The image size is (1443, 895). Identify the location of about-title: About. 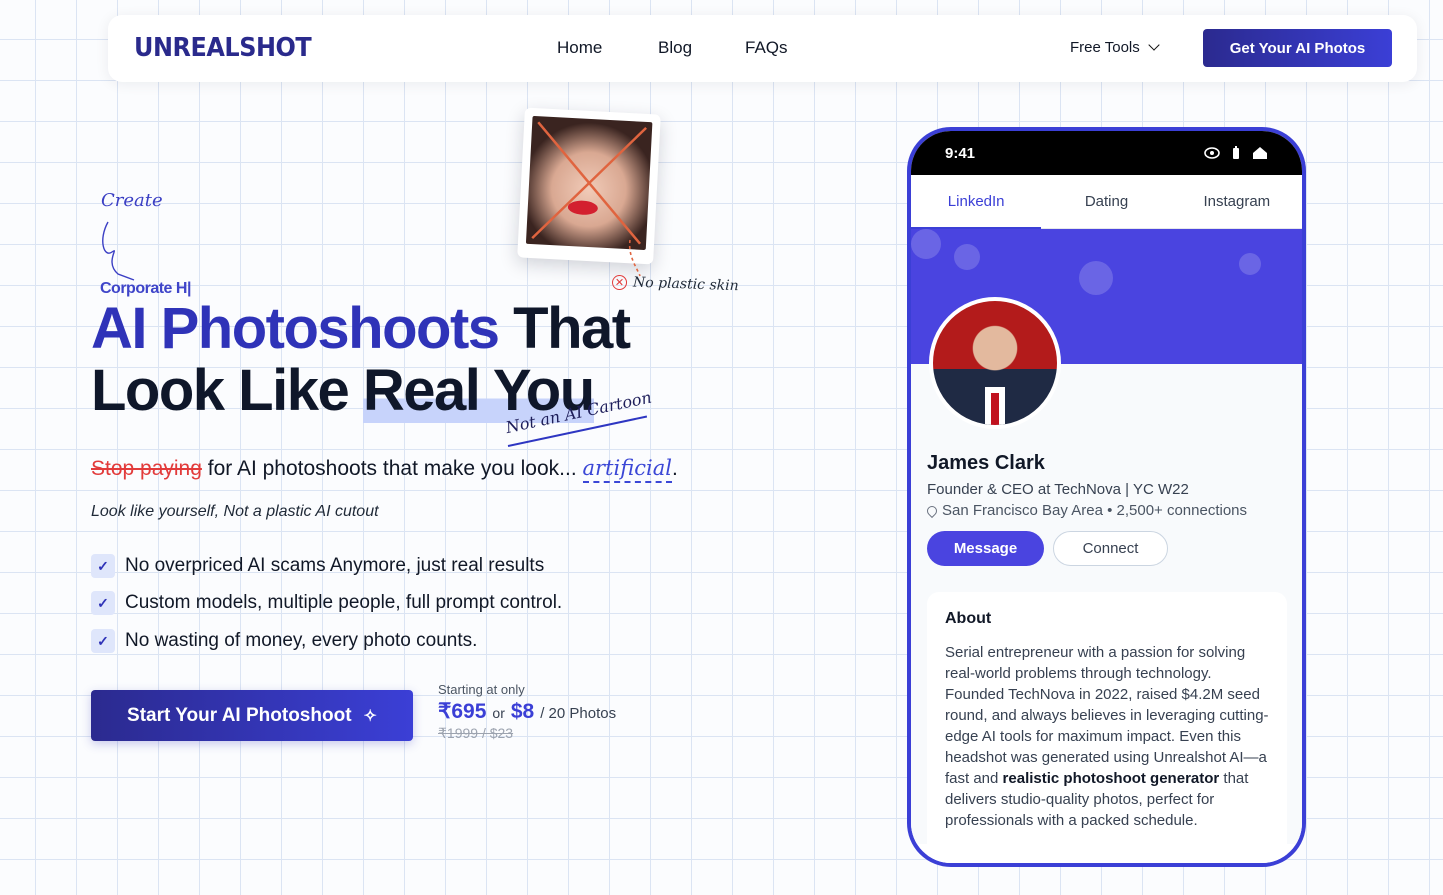
(968, 618).